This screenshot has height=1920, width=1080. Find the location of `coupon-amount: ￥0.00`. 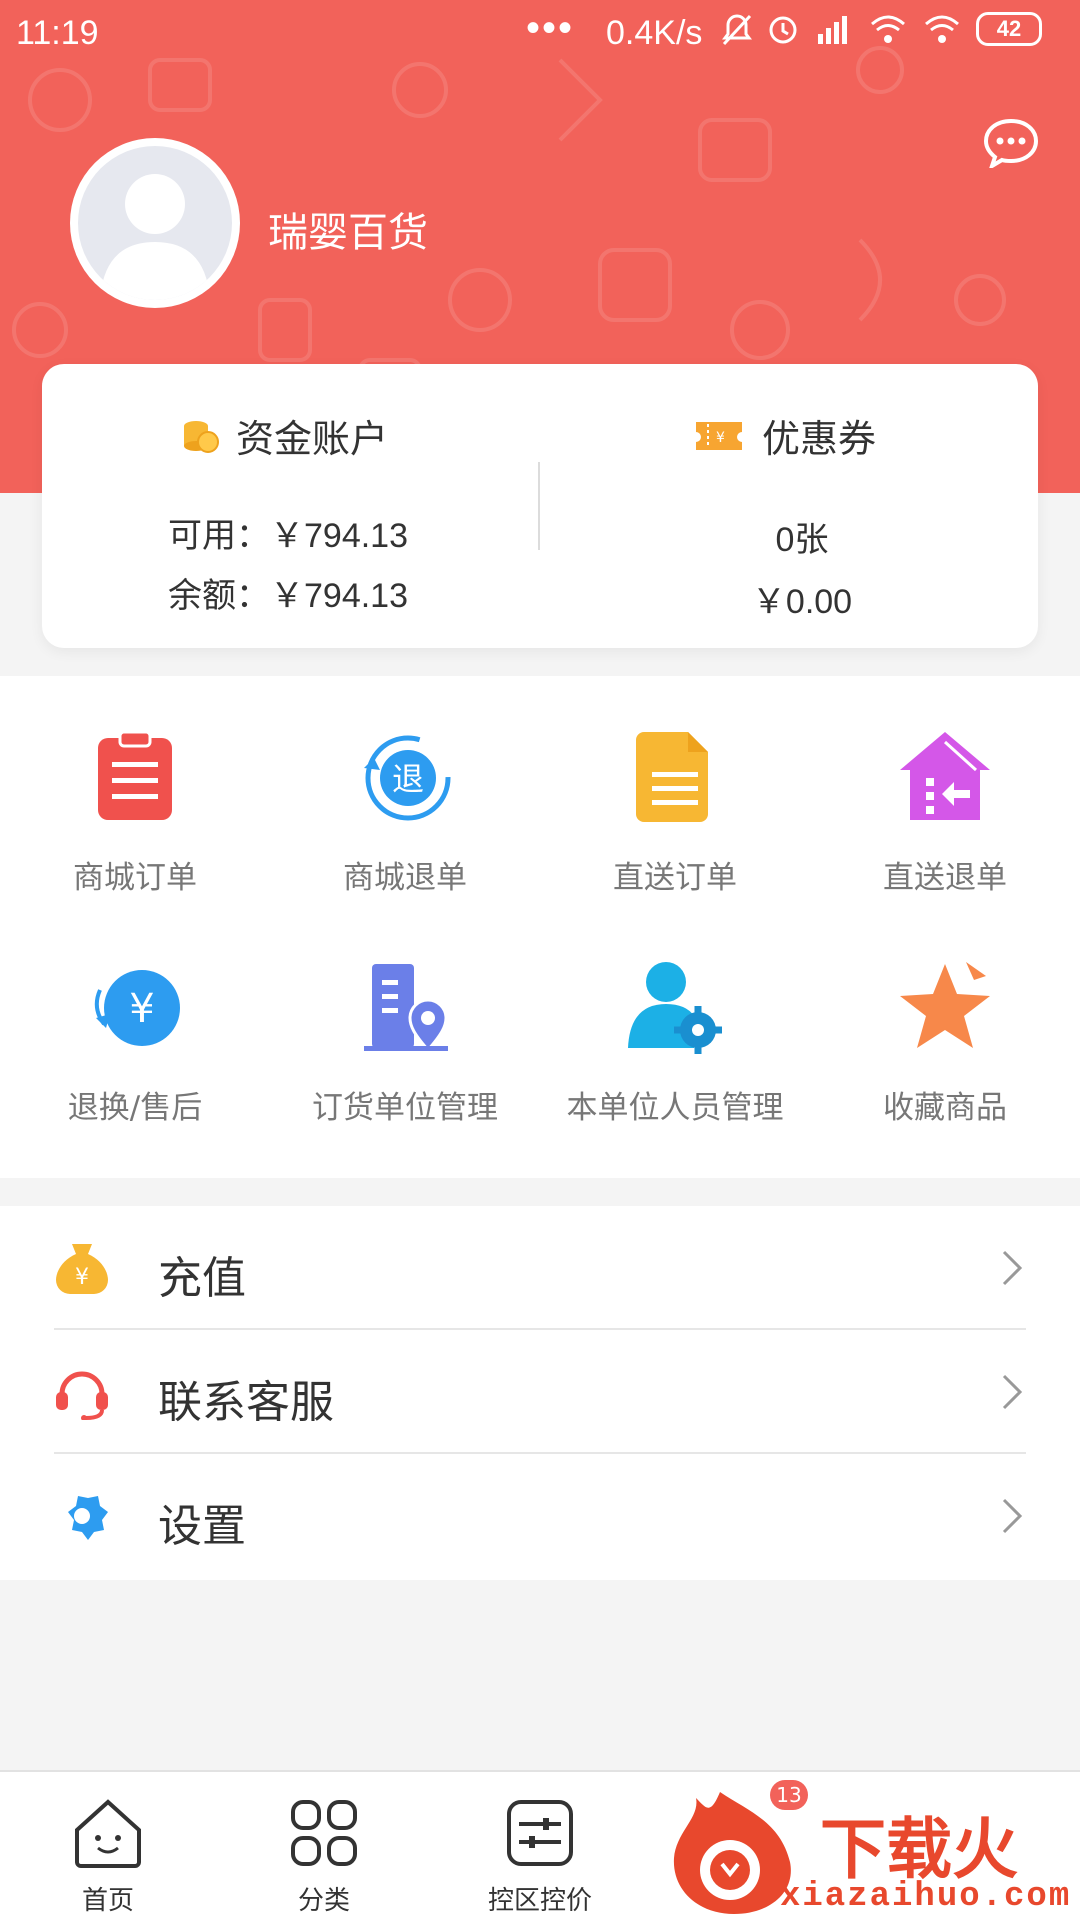

coupon-amount: ￥0.00 is located at coordinates (802, 602).